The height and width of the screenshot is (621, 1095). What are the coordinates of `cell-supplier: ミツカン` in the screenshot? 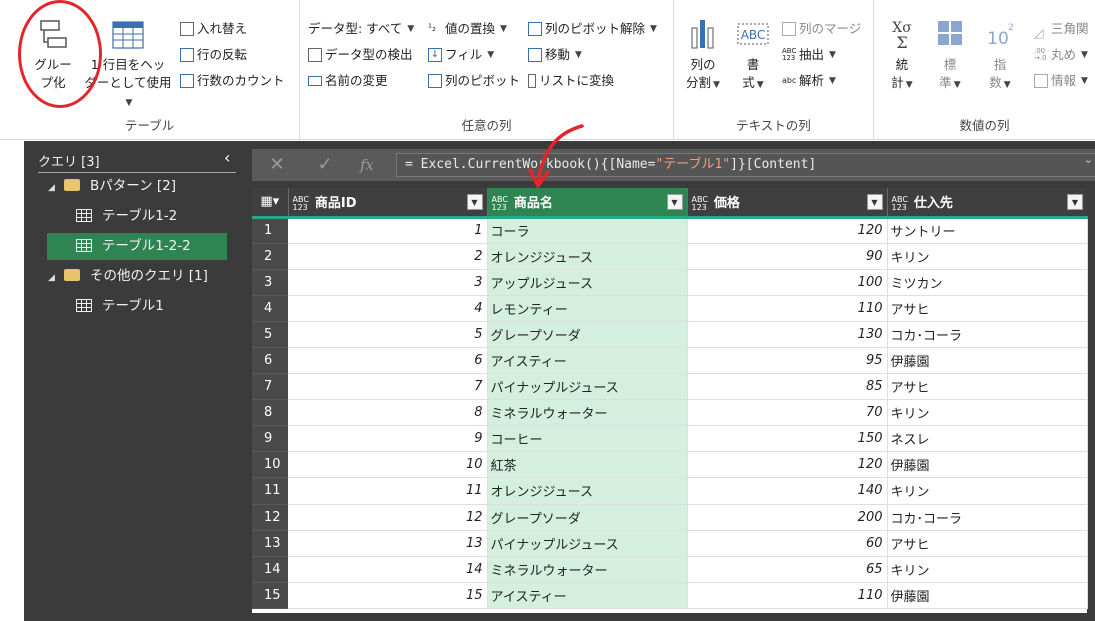 It's located at (987, 282).